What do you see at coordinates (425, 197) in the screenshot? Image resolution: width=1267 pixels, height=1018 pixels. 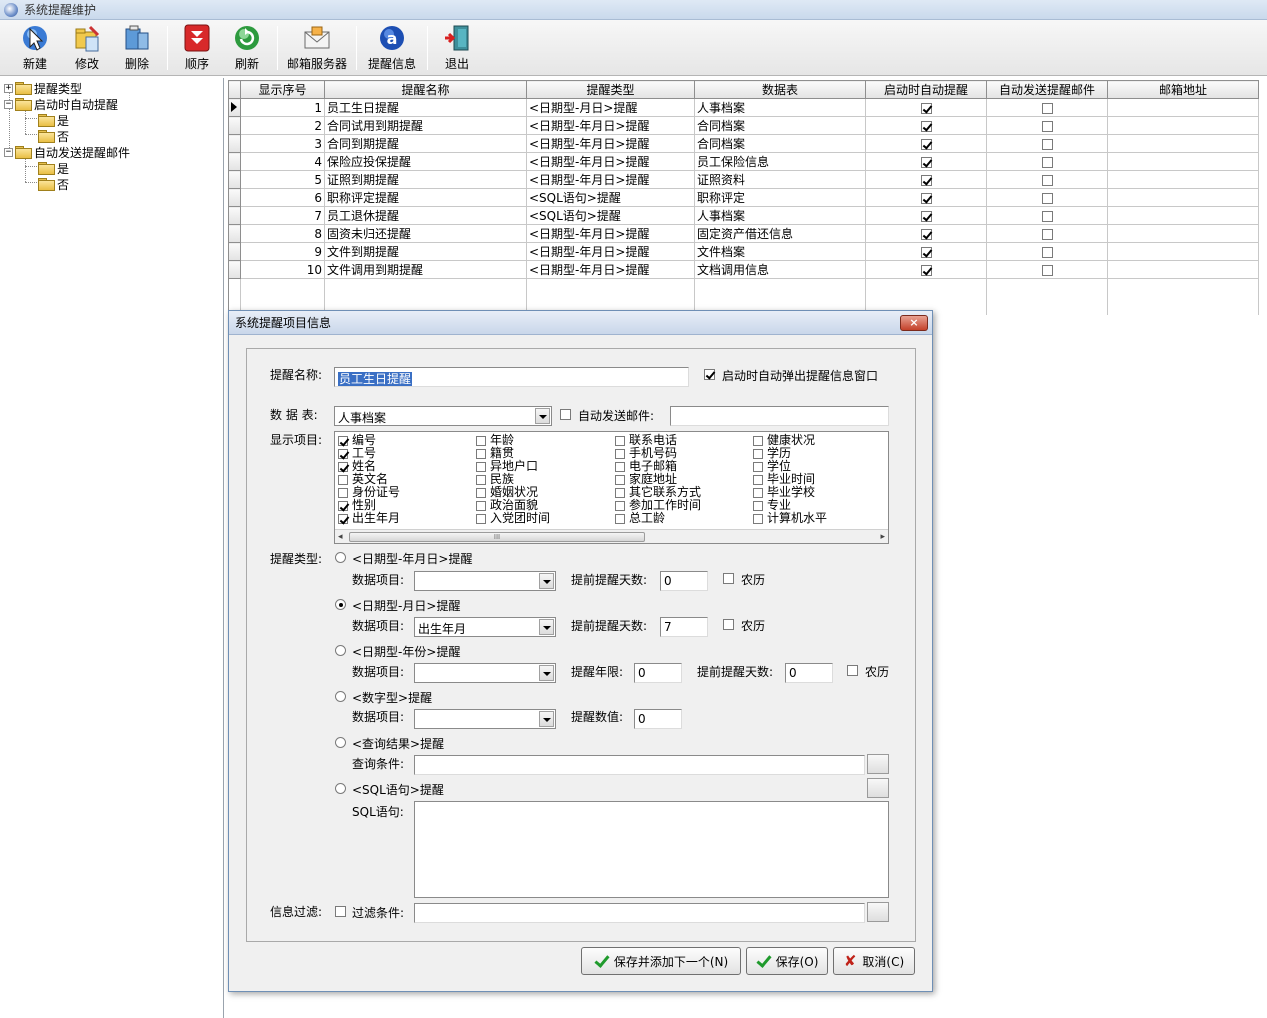 I see `cell-name: 职称评定提醒` at bounding box center [425, 197].